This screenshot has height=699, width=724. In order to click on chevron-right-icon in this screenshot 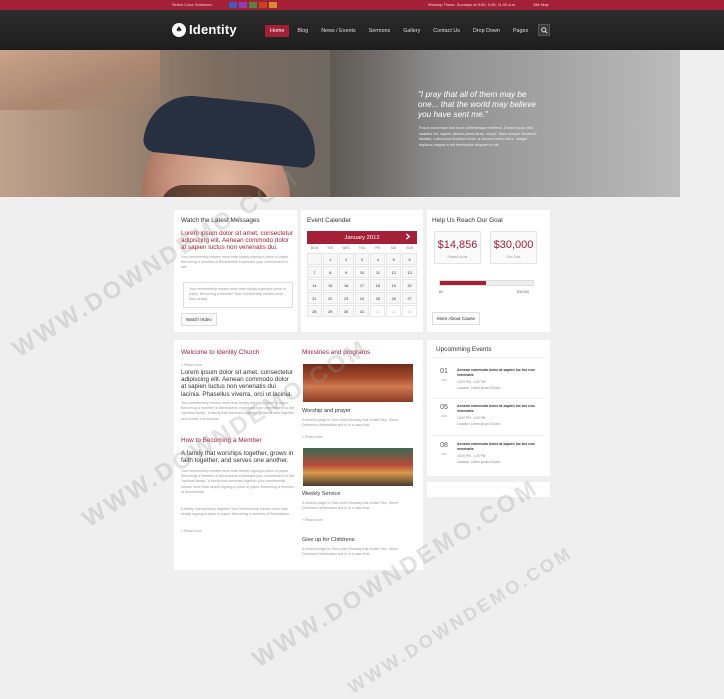, I will do `click(408, 236)`.